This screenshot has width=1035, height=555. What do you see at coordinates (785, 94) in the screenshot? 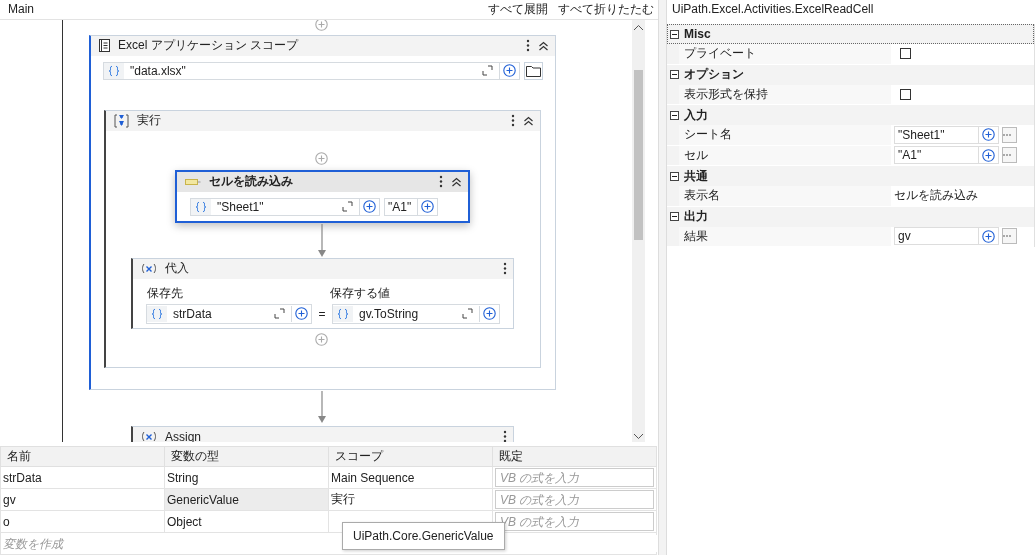
I see `property-label: 表示形式を保持` at bounding box center [785, 94].